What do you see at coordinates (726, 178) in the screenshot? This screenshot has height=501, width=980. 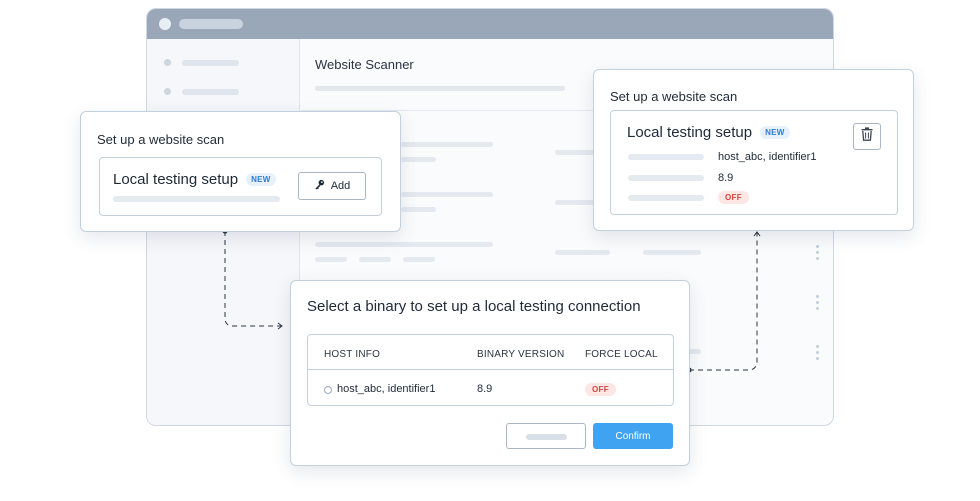 I see `binary-version-value: 8.9` at bounding box center [726, 178].